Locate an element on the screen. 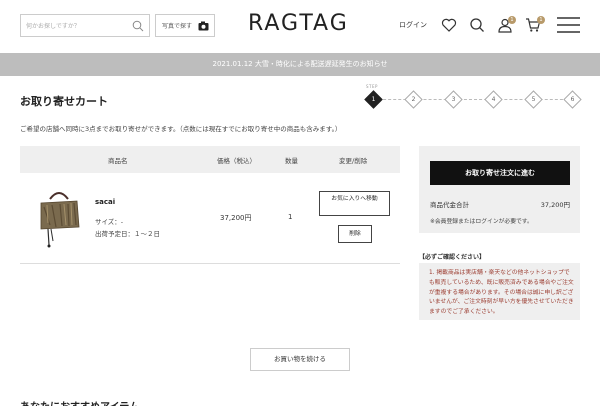  photo-search-button: 写真で探す is located at coordinates (185, 25).